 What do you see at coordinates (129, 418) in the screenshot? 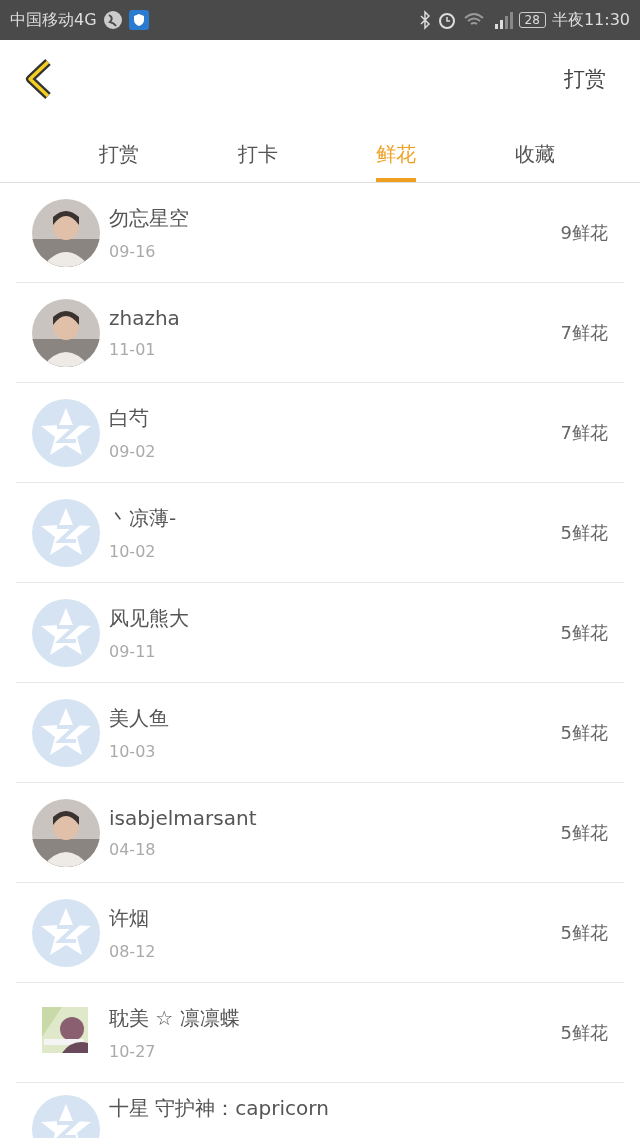
I see `user-name: 白芍` at bounding box center [129, 418].